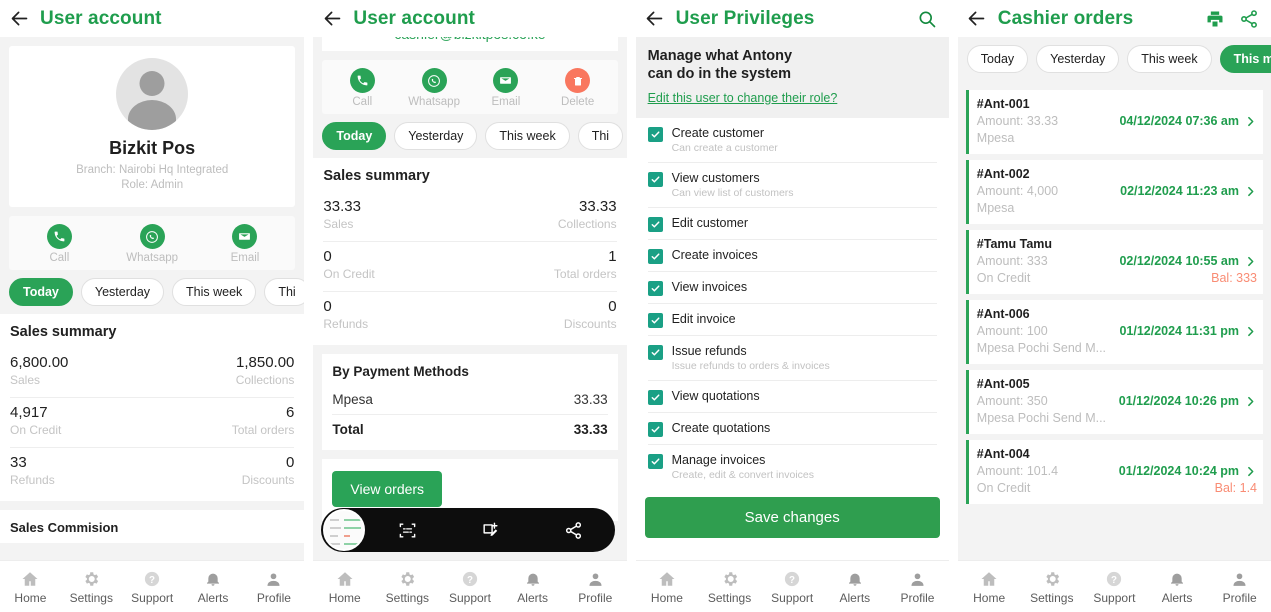 This screenshot has width=1271, height=612. Describe the element at coordinates (490, 530) in the screenshot. I see `markup-edit-icon` at that location.